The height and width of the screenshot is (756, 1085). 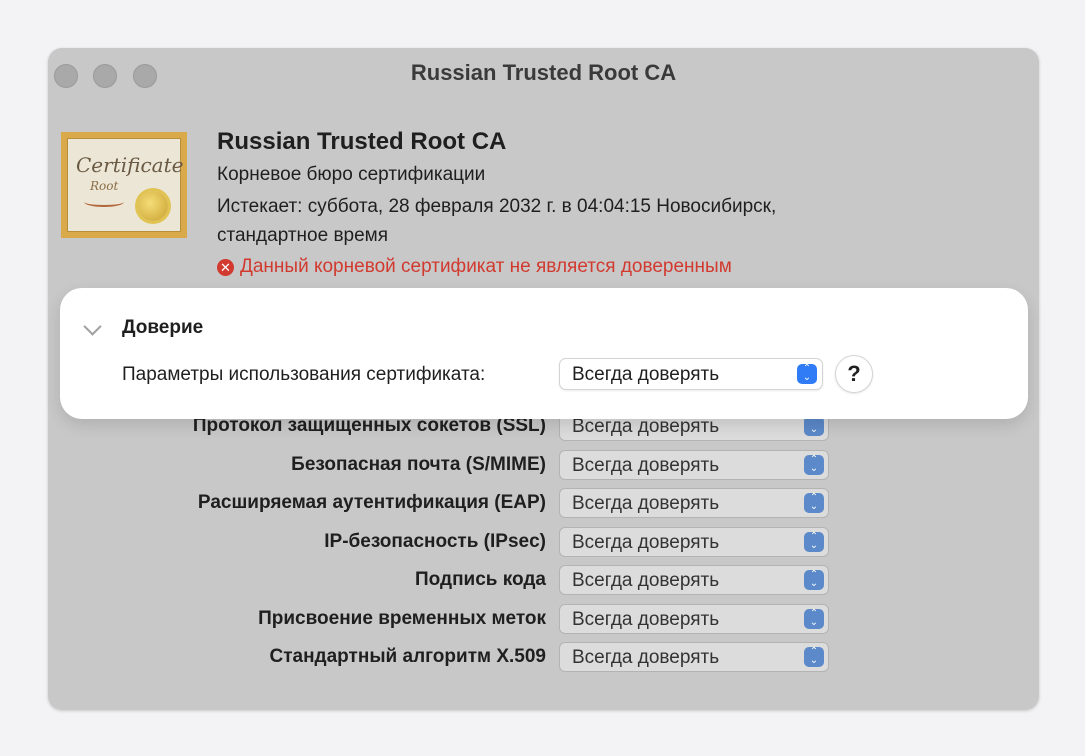 I want to click on policy-label: IP-безопасность (IPsec), so click(x=435, y=541).